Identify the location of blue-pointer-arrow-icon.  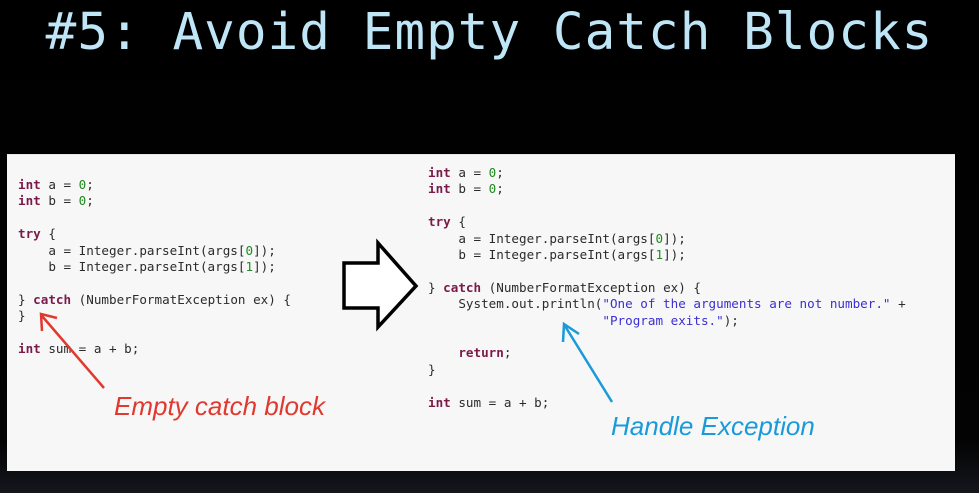
(587, 362).